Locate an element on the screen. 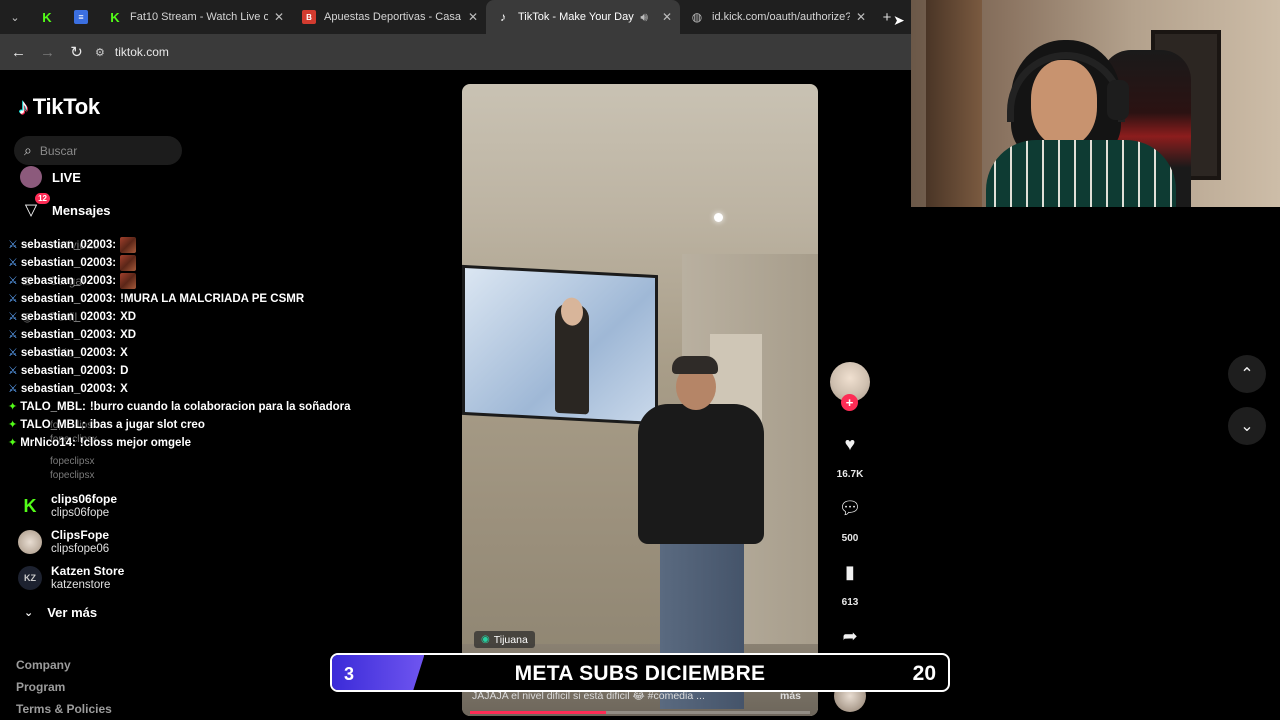  tab-fat10-stream: K Fat10 Stream - Watch Live on K ✕ is located at coordinates (195, 17).